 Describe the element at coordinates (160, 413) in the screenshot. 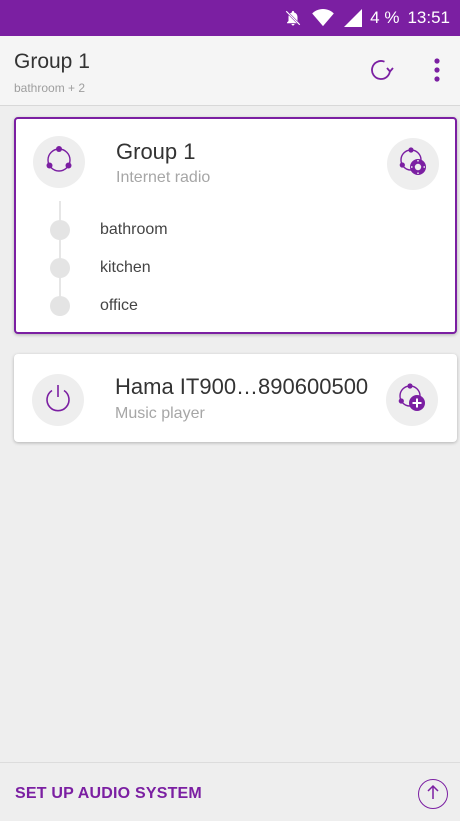

I see `device-source: Music player` at that location.